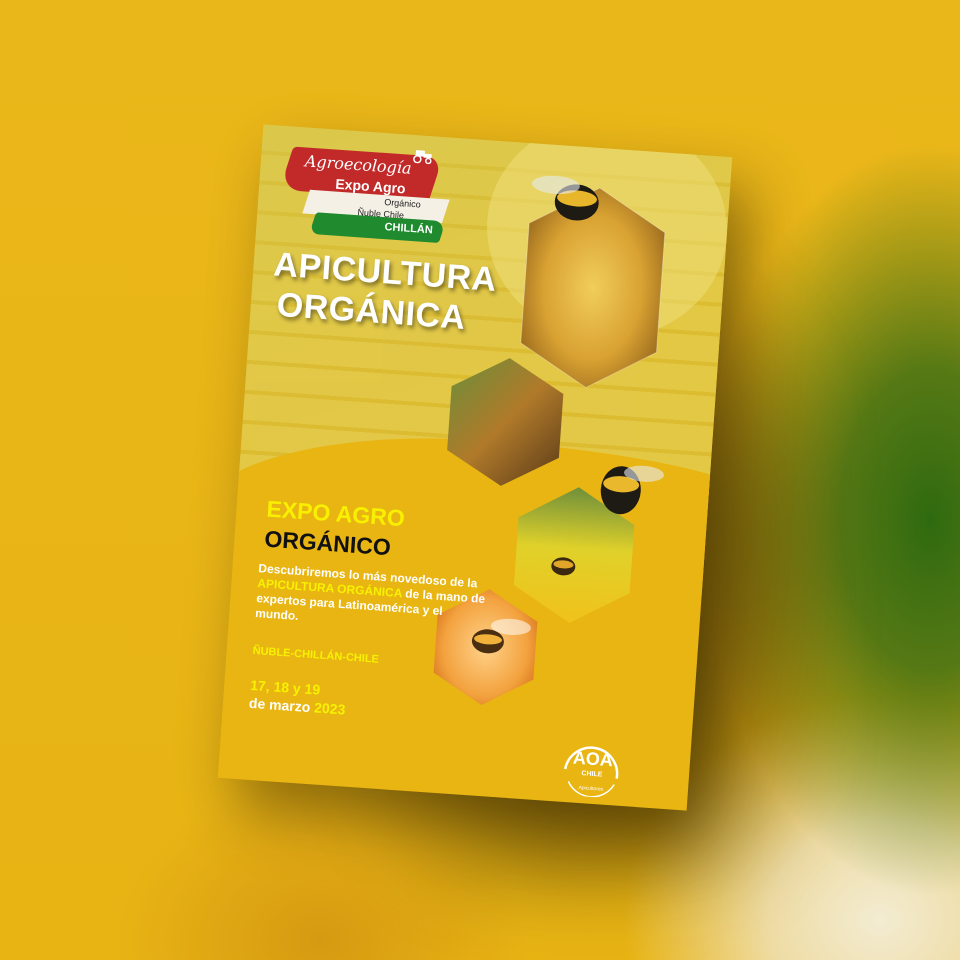  I want to click on aoa-country: CHILE, so click(592, 774).